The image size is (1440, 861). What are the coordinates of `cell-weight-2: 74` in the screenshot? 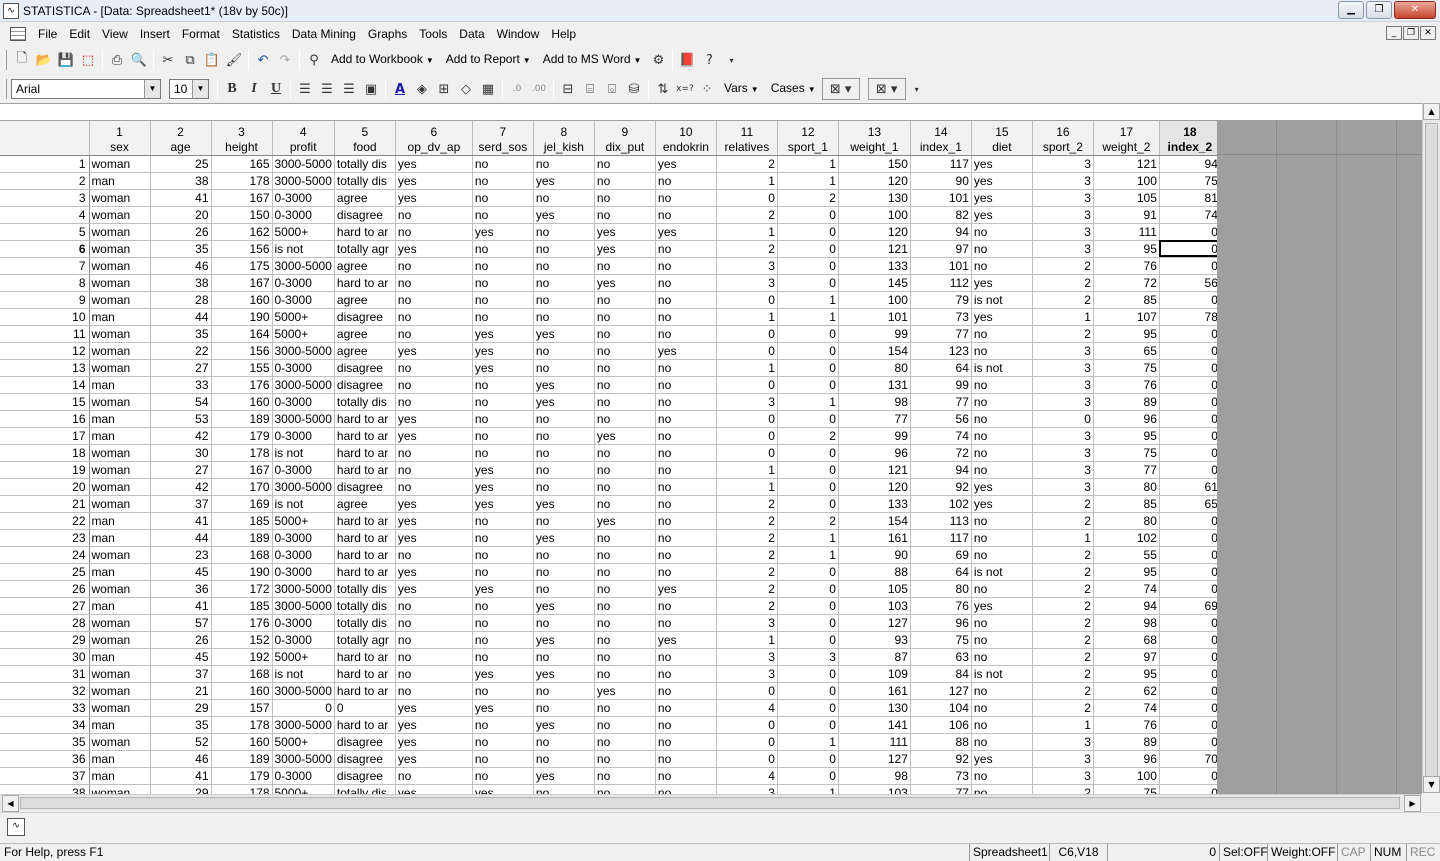 It's located at (1126, 708).